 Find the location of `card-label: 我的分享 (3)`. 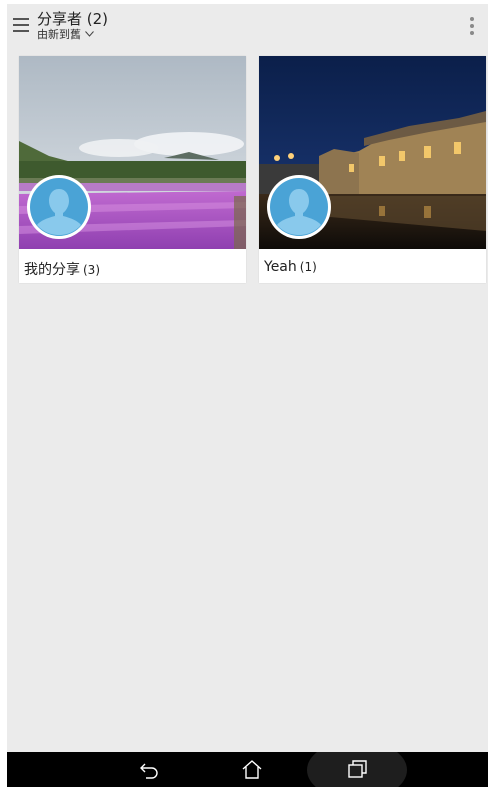

card-label: 我的分享 (3) is located at coordinates (62, 269).